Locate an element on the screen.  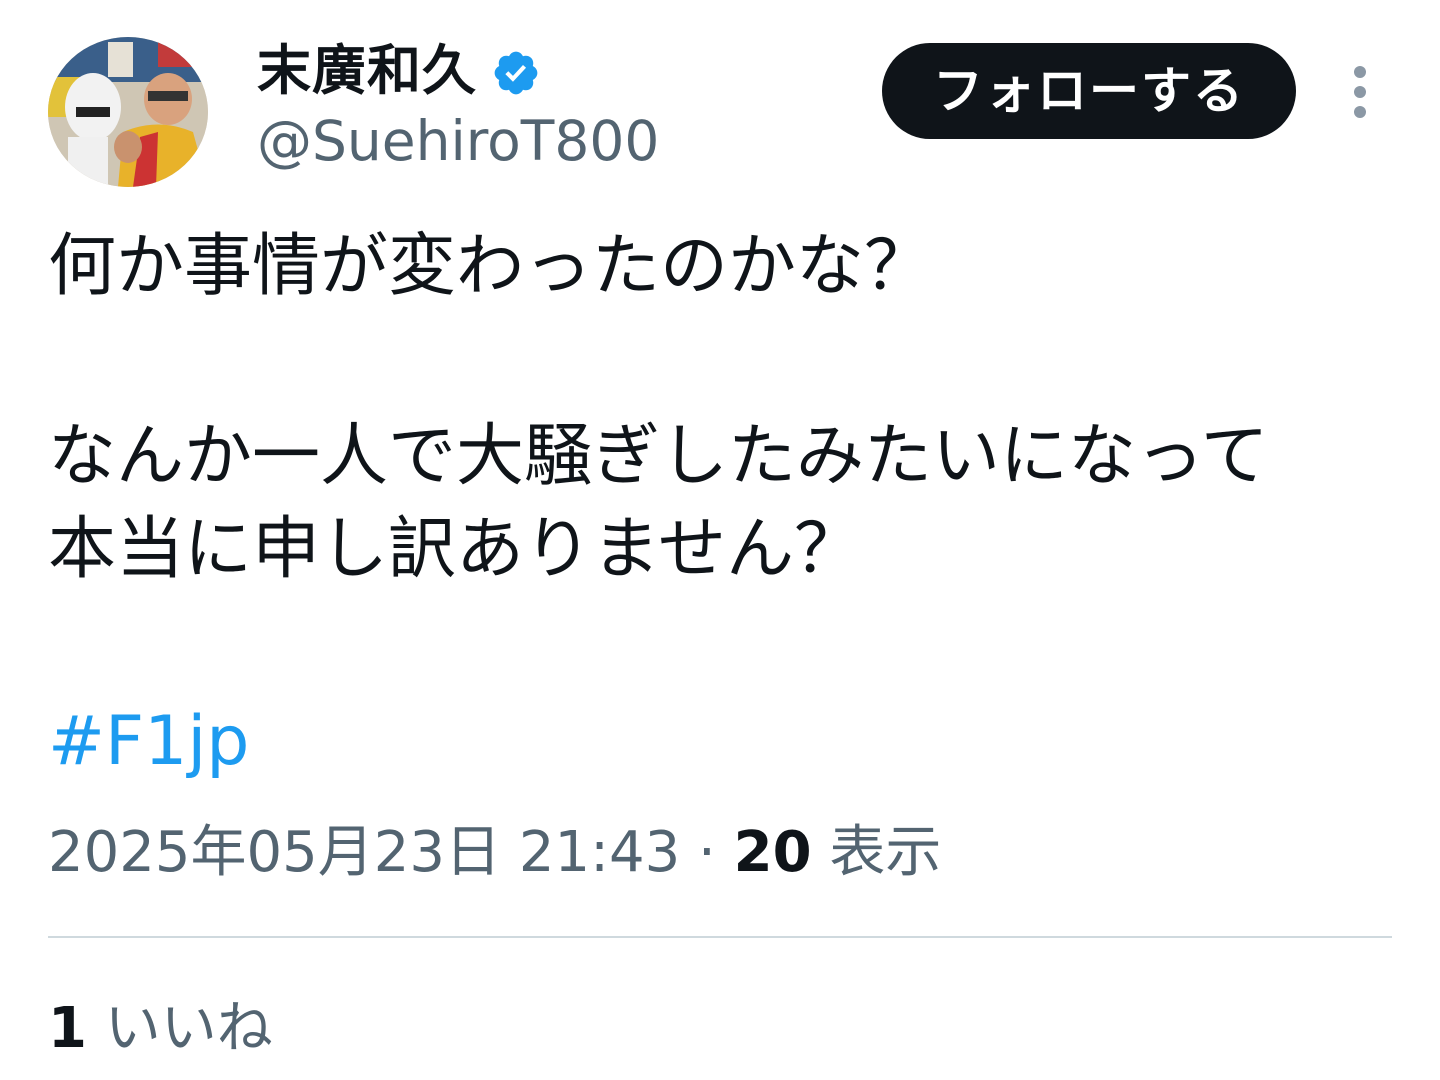
display-name: 末廣和久 is located at coordinates (367, 71).